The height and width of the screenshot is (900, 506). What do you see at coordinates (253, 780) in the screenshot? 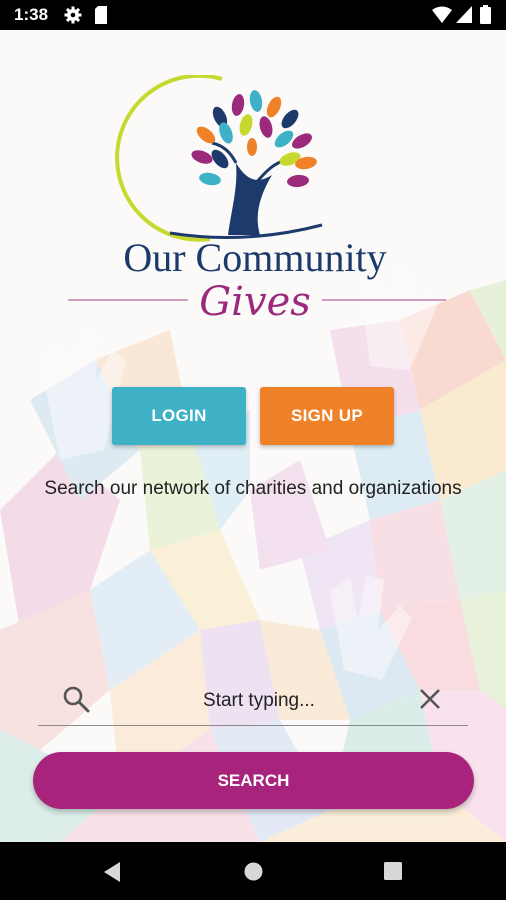
I see `search-button: SEARCH` at bounding box center [253, 780].